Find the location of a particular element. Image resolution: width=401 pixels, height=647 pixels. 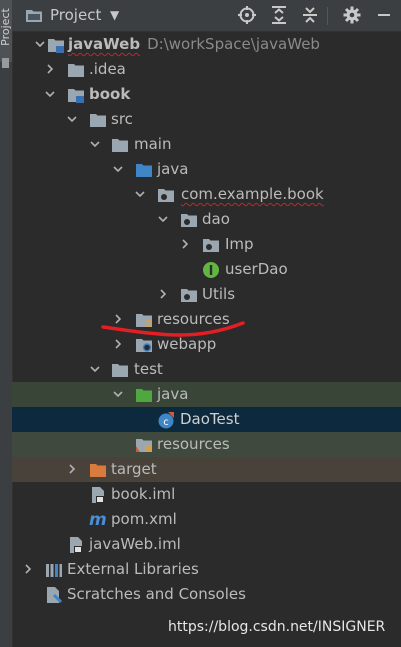

collapse-all-icon is located at coordinates (310, 15).